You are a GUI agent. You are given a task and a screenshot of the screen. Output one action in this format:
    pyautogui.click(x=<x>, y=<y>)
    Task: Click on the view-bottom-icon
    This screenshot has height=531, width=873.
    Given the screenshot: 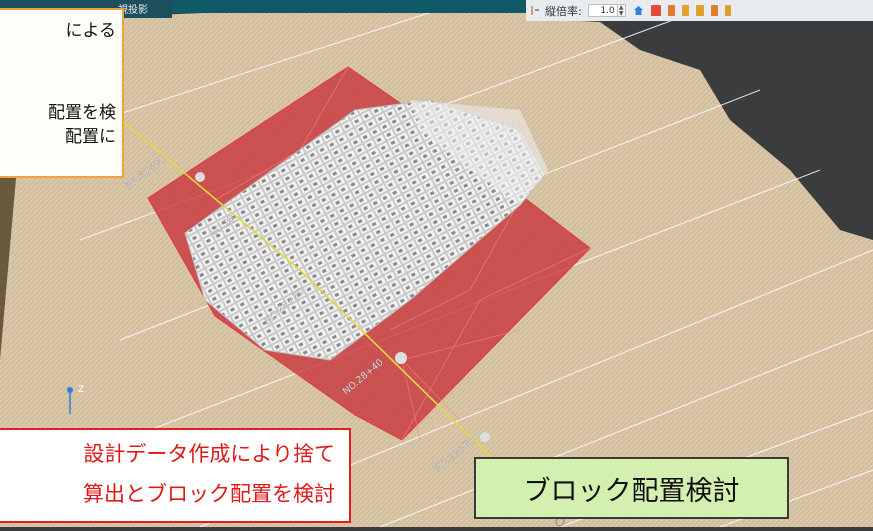 What is the action you would take?
    pyautogui.click(x=699, y=10)
    